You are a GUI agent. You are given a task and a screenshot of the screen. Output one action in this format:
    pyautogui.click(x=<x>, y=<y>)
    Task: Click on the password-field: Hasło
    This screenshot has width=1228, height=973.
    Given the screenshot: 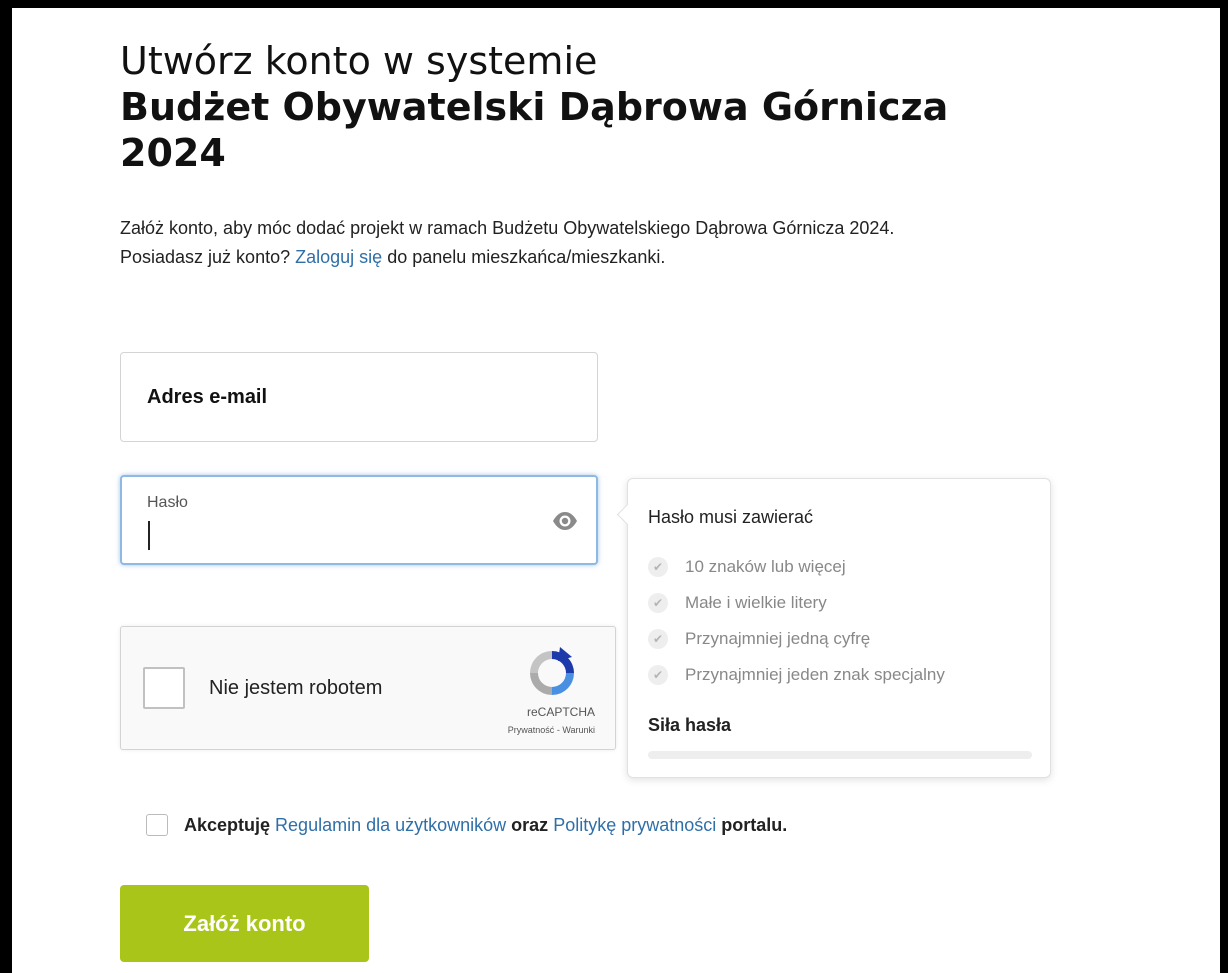 What is the action you would take?
    pyautogui.click(x=359, y=520)
    